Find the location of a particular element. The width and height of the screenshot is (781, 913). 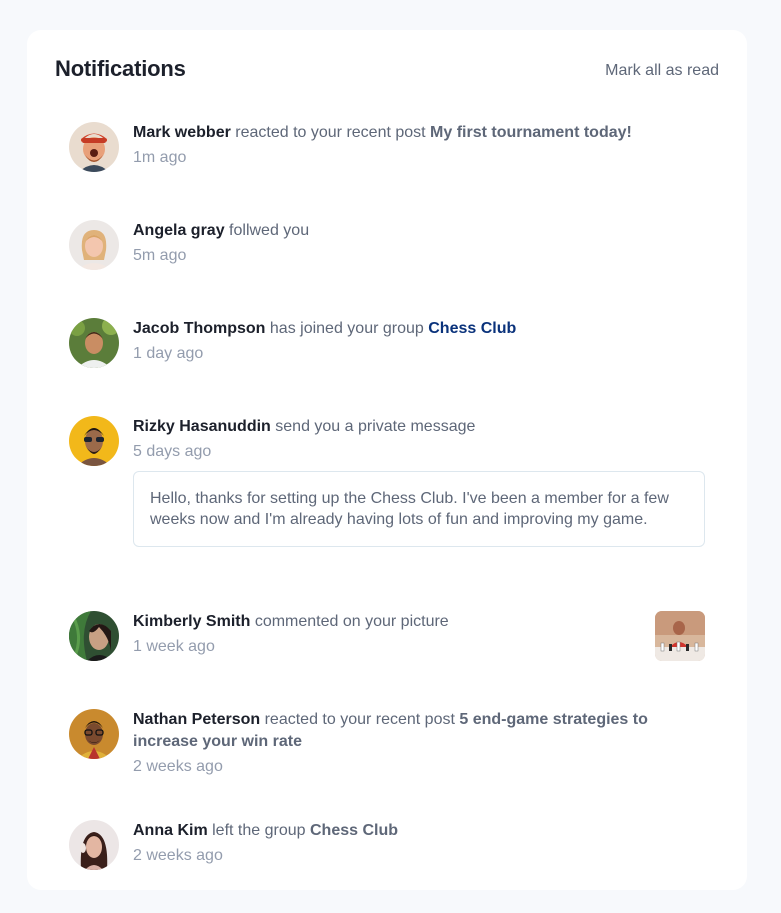

timestamp: 1m ago is located at coordinates (160, 157).